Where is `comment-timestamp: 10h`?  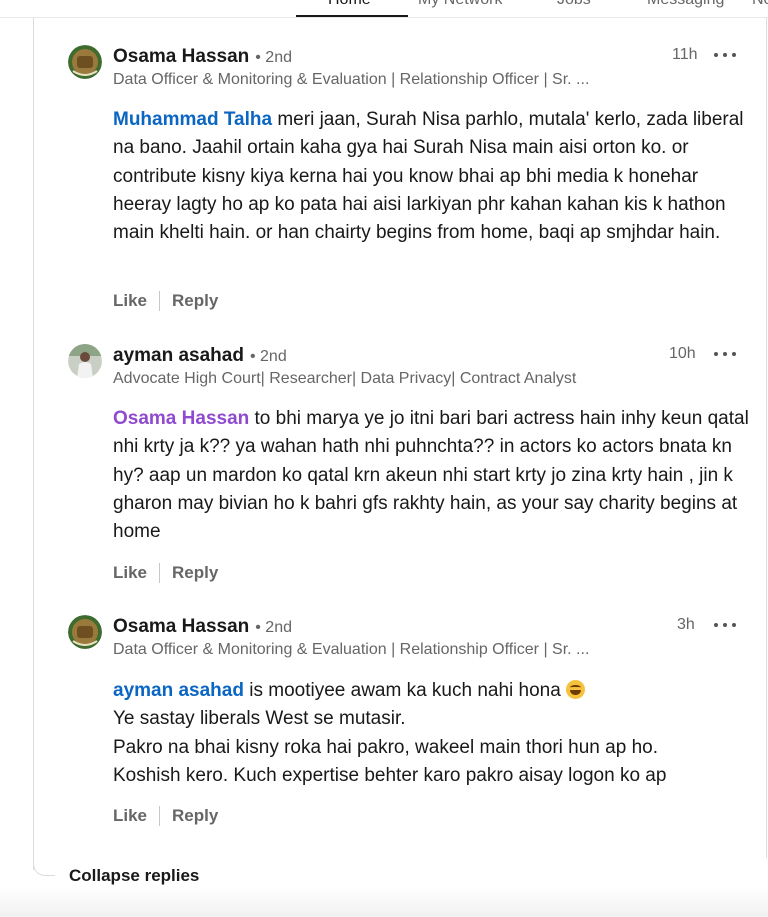
comment-timestamp: 10h is located at coordinates (682, 353).